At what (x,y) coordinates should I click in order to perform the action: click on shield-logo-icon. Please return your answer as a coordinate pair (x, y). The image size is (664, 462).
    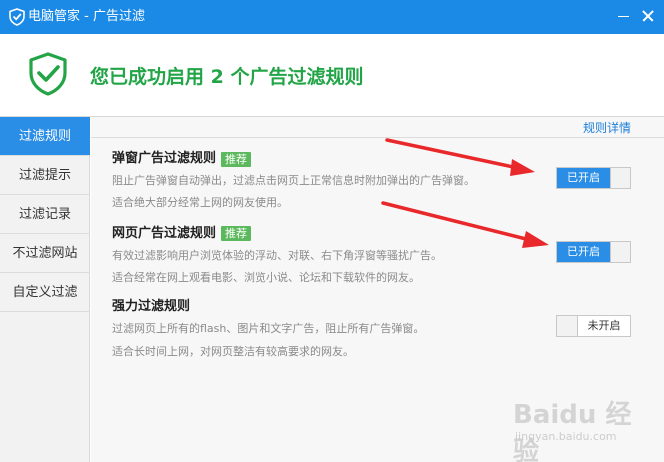
    Looking at the image, I should click on (17, 17).